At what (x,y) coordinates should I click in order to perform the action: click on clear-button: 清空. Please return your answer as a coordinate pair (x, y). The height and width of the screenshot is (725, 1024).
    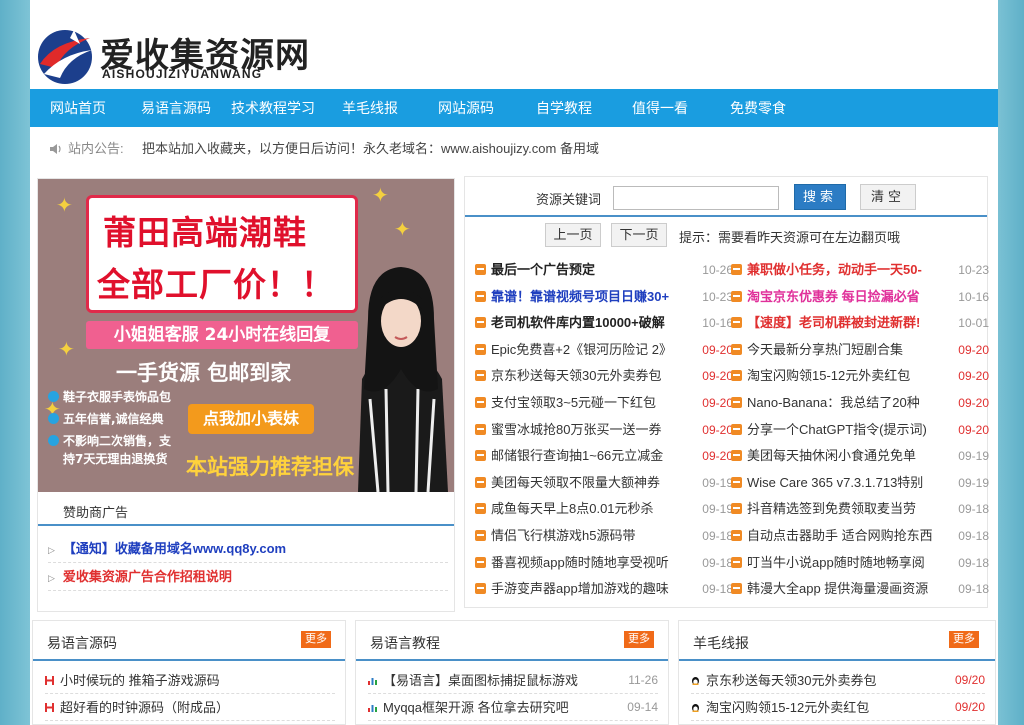
    Looking at the image, I should click on (888, 197).